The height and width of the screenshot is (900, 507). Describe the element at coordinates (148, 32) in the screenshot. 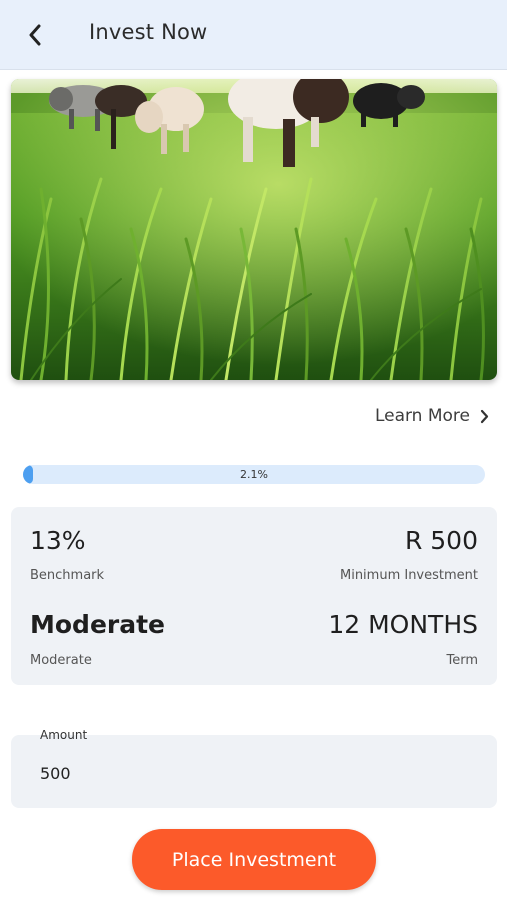

I see `page-title: Invest Now` at that location.